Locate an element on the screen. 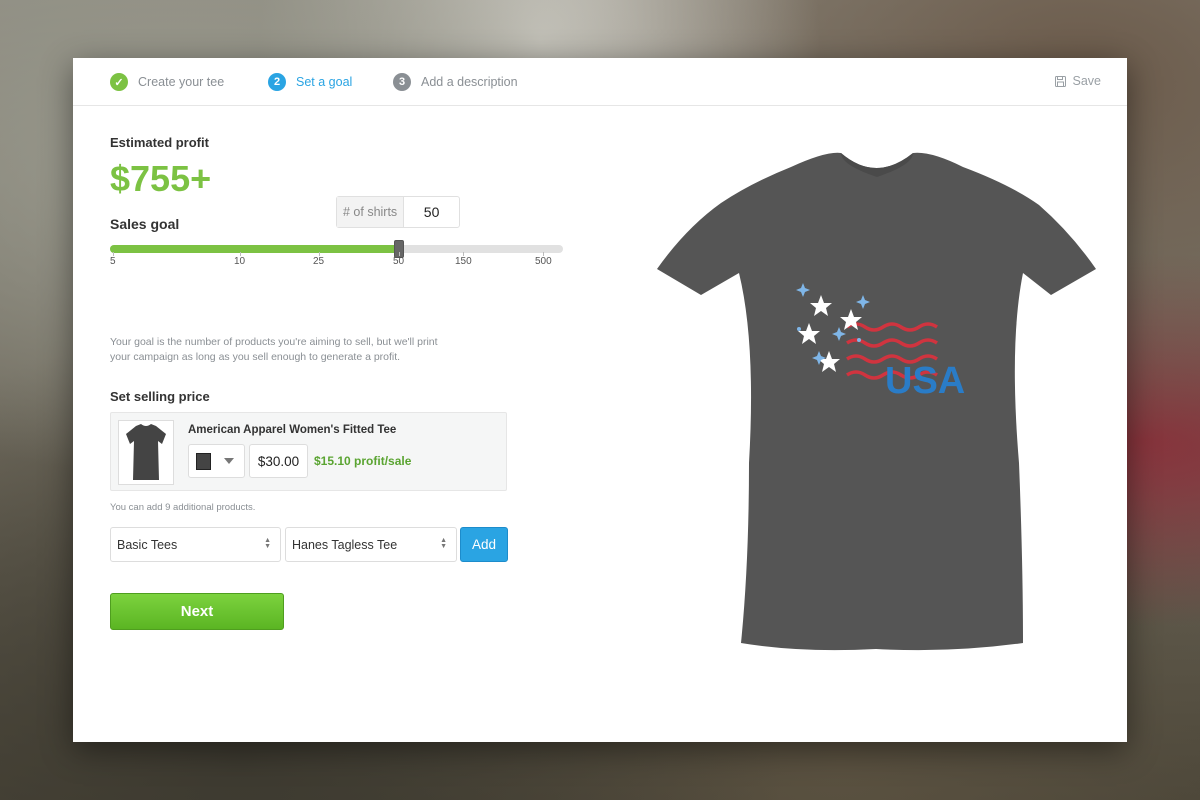 The image size is (1200, 800). product-thumbnail is located at coordinates (146, 452).